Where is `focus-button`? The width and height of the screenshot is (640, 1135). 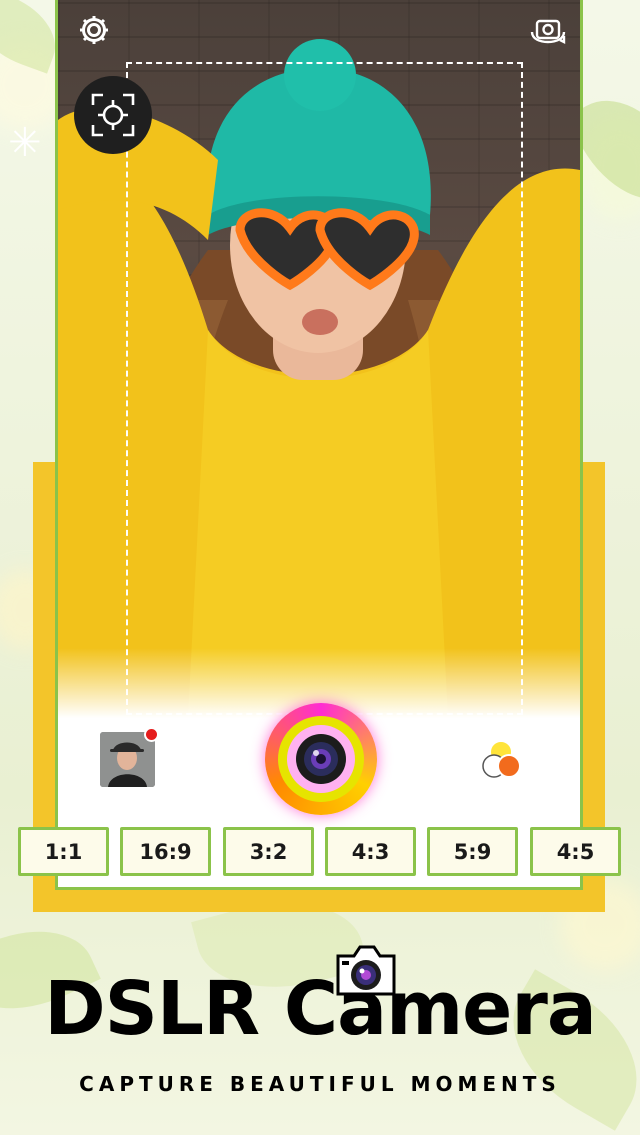
focus-button is located at coordinates (113, 115).